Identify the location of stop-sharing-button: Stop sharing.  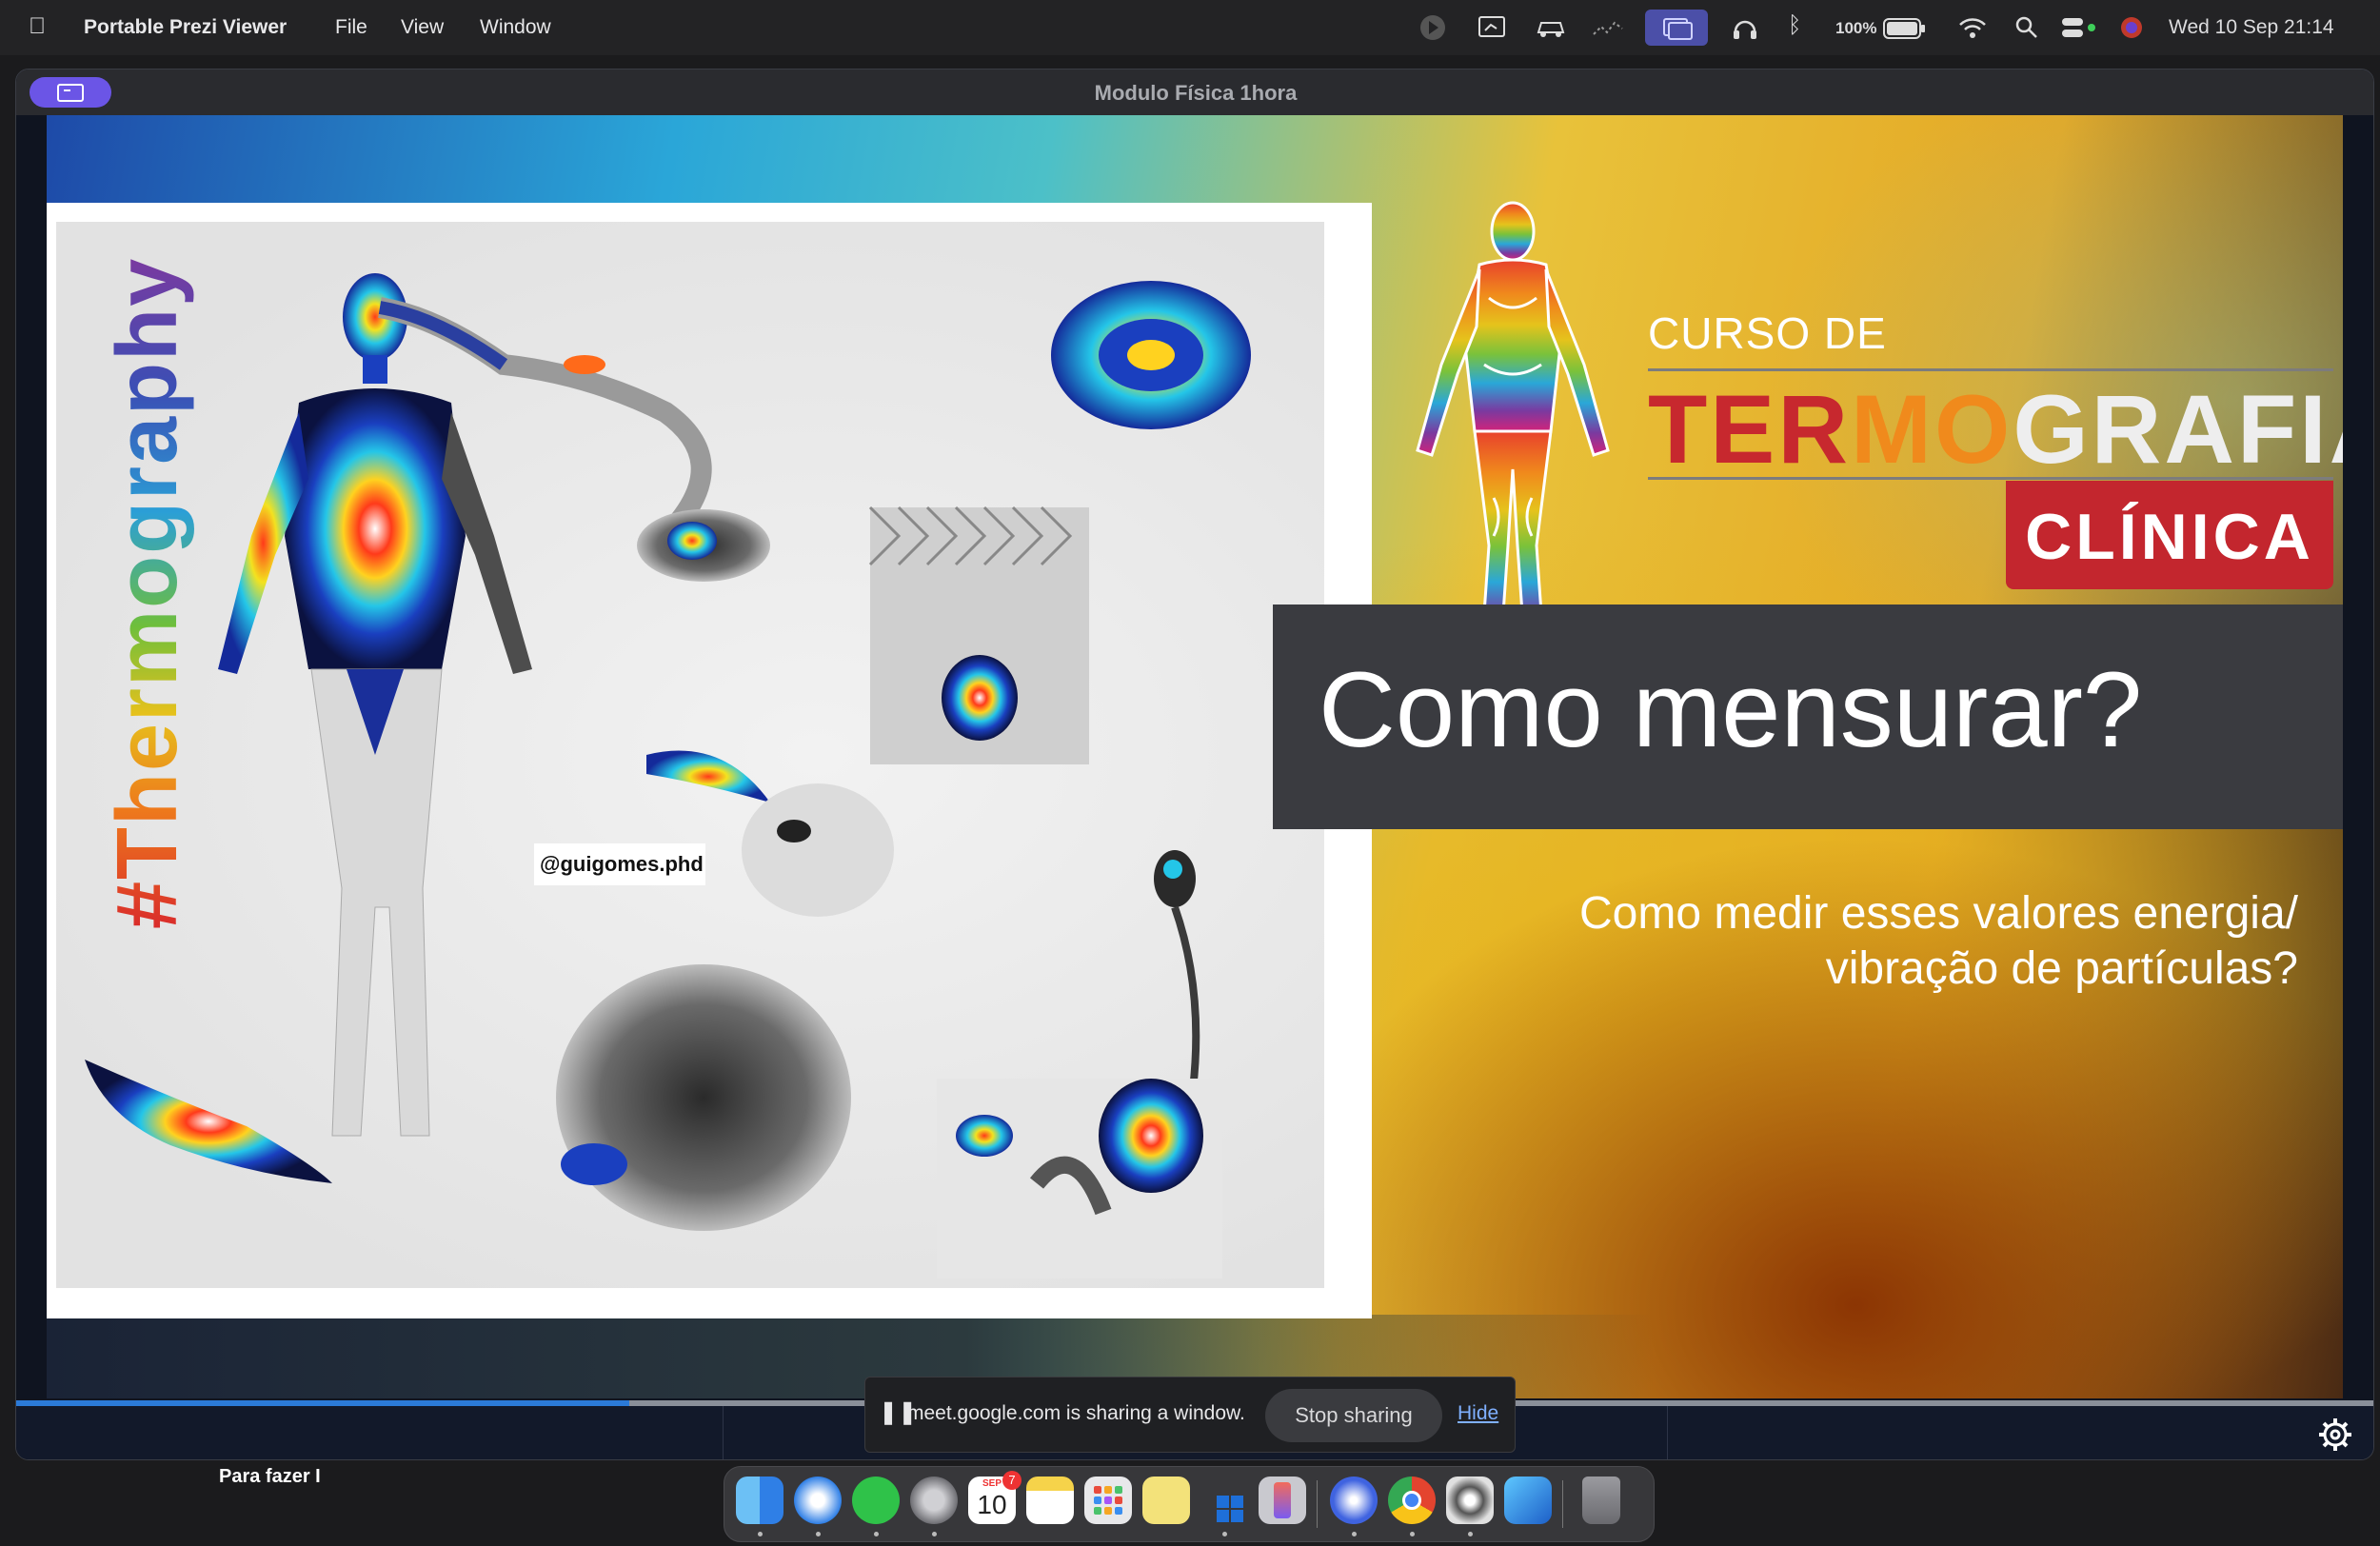
(1353, 1415).